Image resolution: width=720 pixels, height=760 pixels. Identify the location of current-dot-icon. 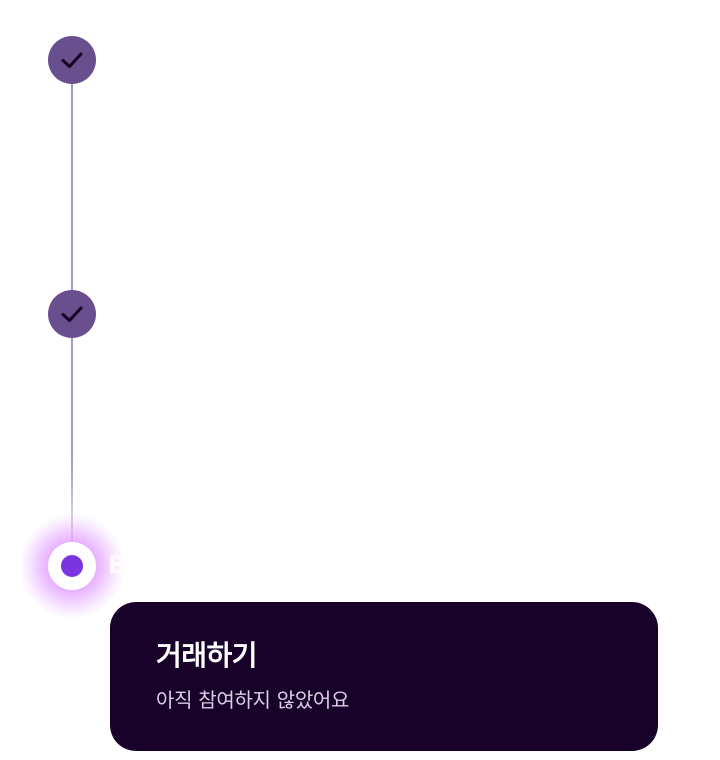
(72, 566).